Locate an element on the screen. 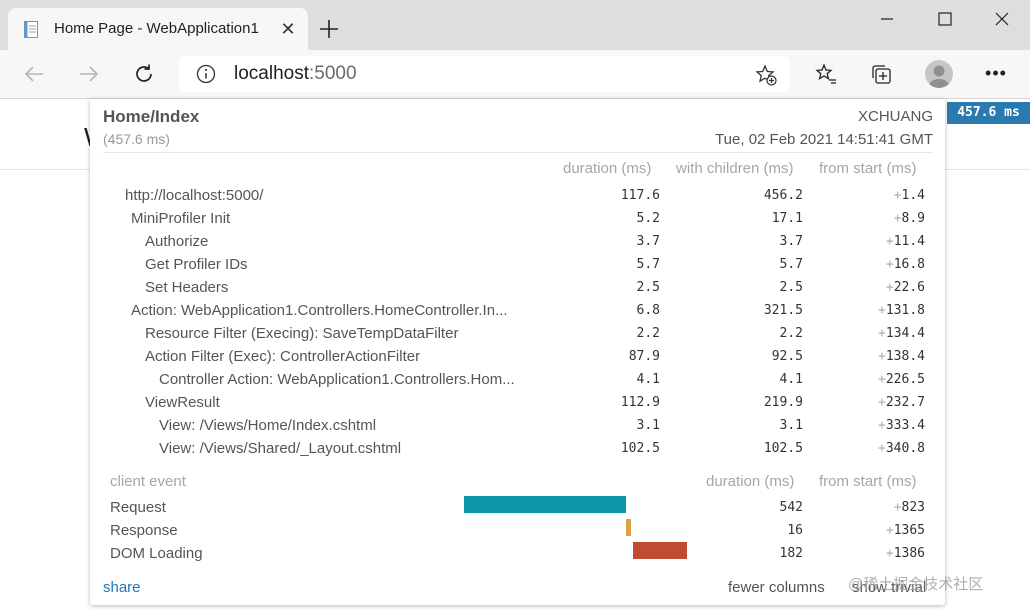 The height and width of the screenshot is (612, 1030). from-start-value: 22.6 is located at coordinates (909, 287).